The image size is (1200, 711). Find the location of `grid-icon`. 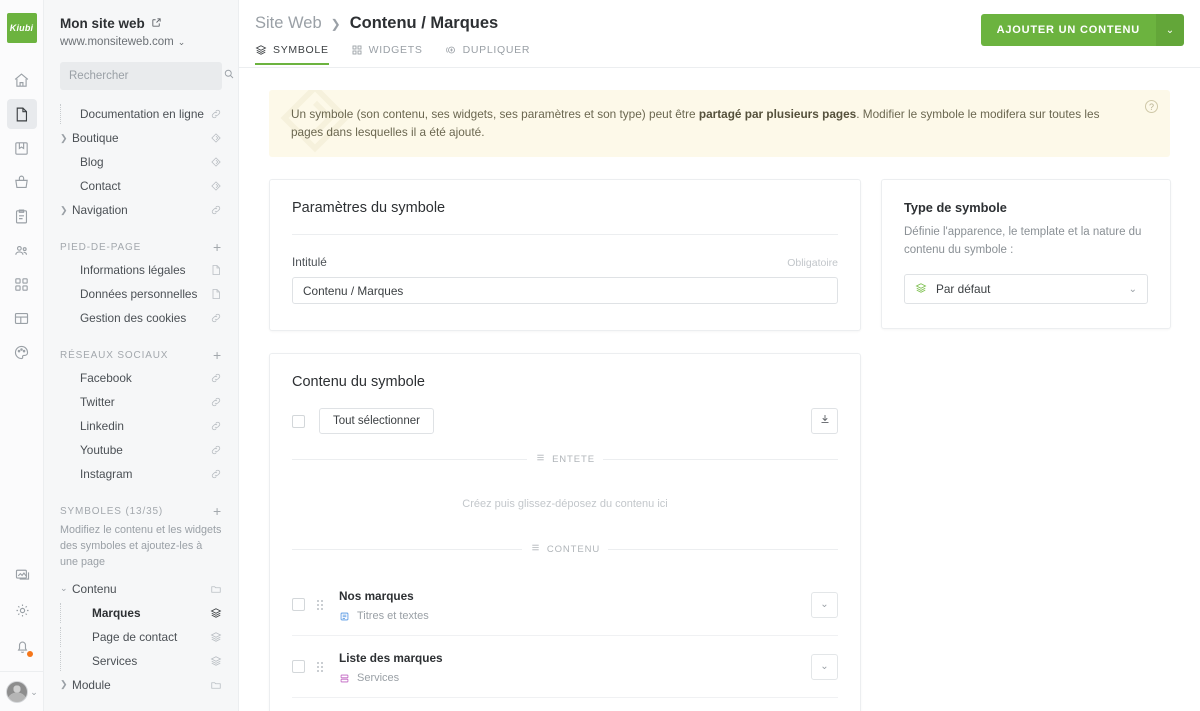

grid-icon is located at coordinates (357, 50).